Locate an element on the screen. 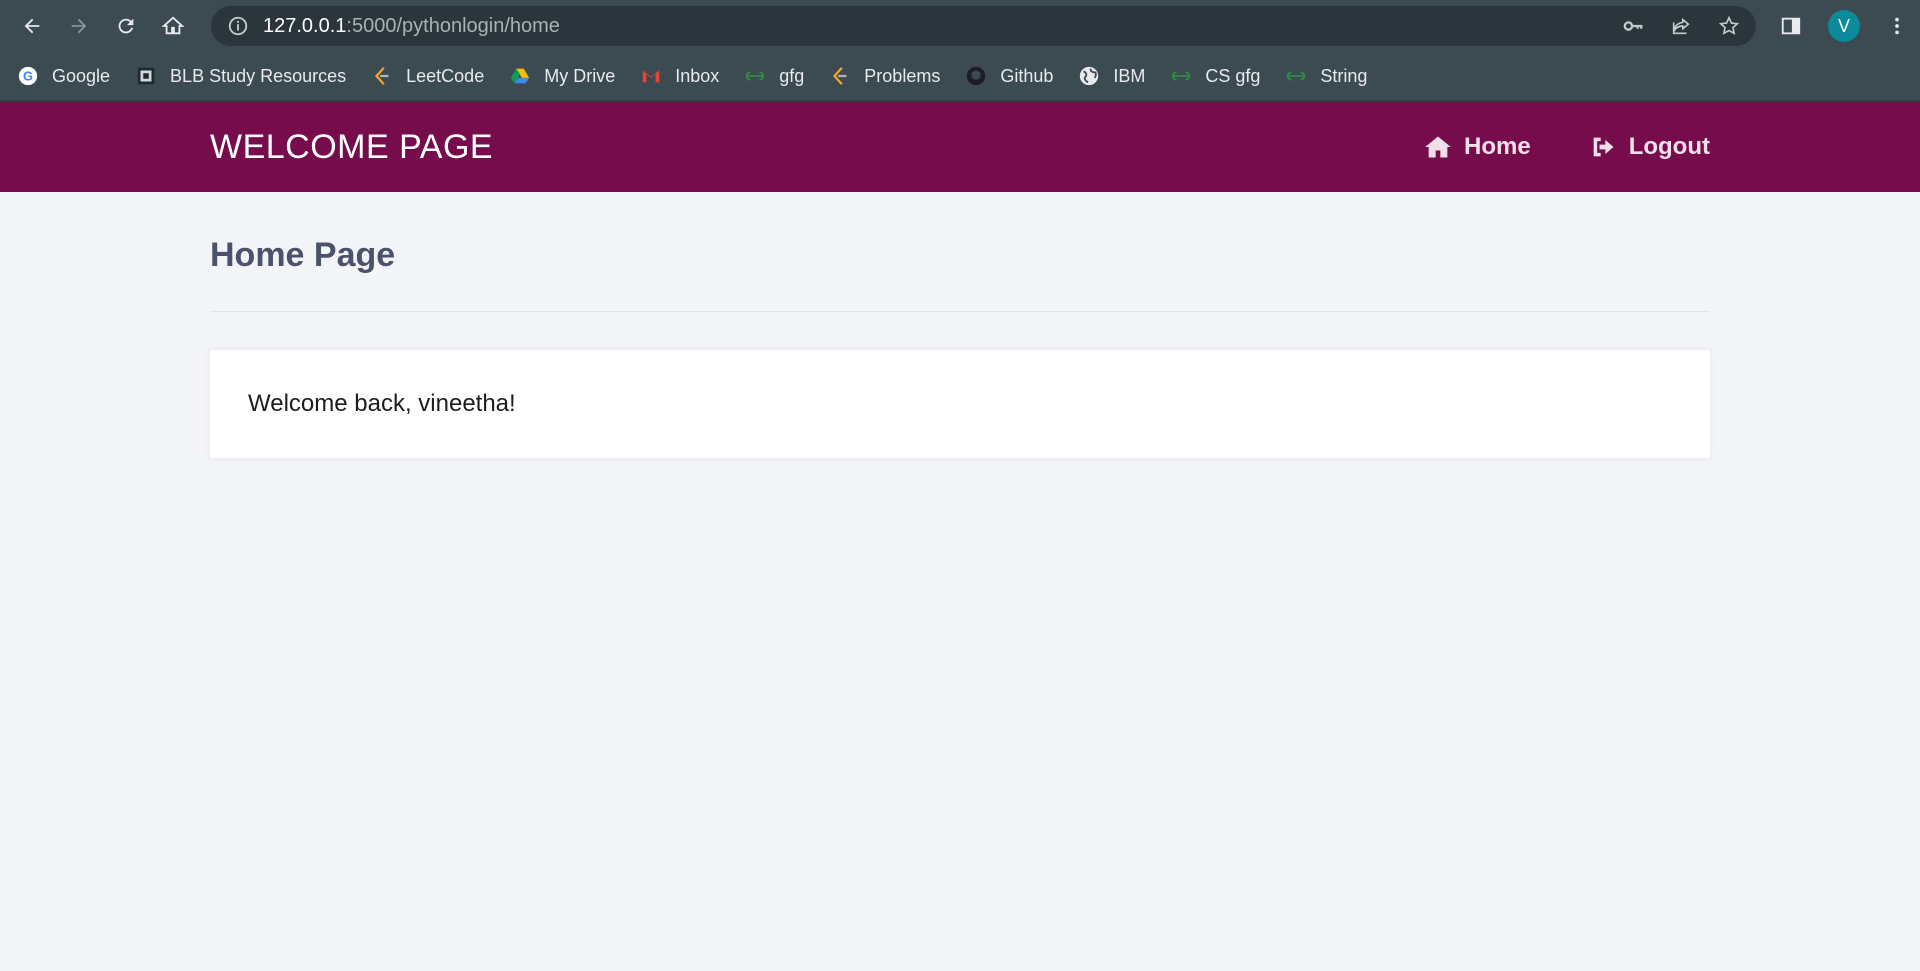 This screenshot has width=1920, height=971. bookmark-inbox: Inbox is located at coordinates (679, 76).